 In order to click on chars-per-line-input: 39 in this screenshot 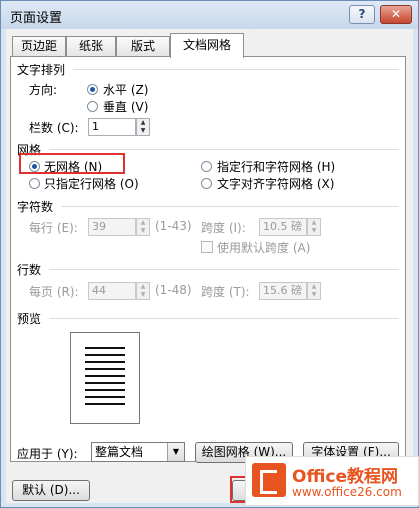, I will do `click(112, 227)`.